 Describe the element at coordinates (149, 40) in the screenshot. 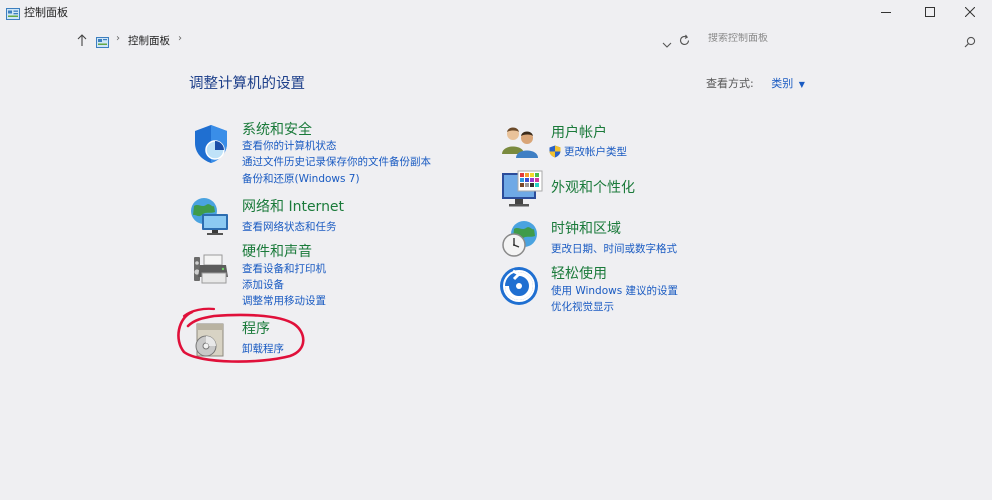

I see `breadcrumb-item: 控制面板` at that location.